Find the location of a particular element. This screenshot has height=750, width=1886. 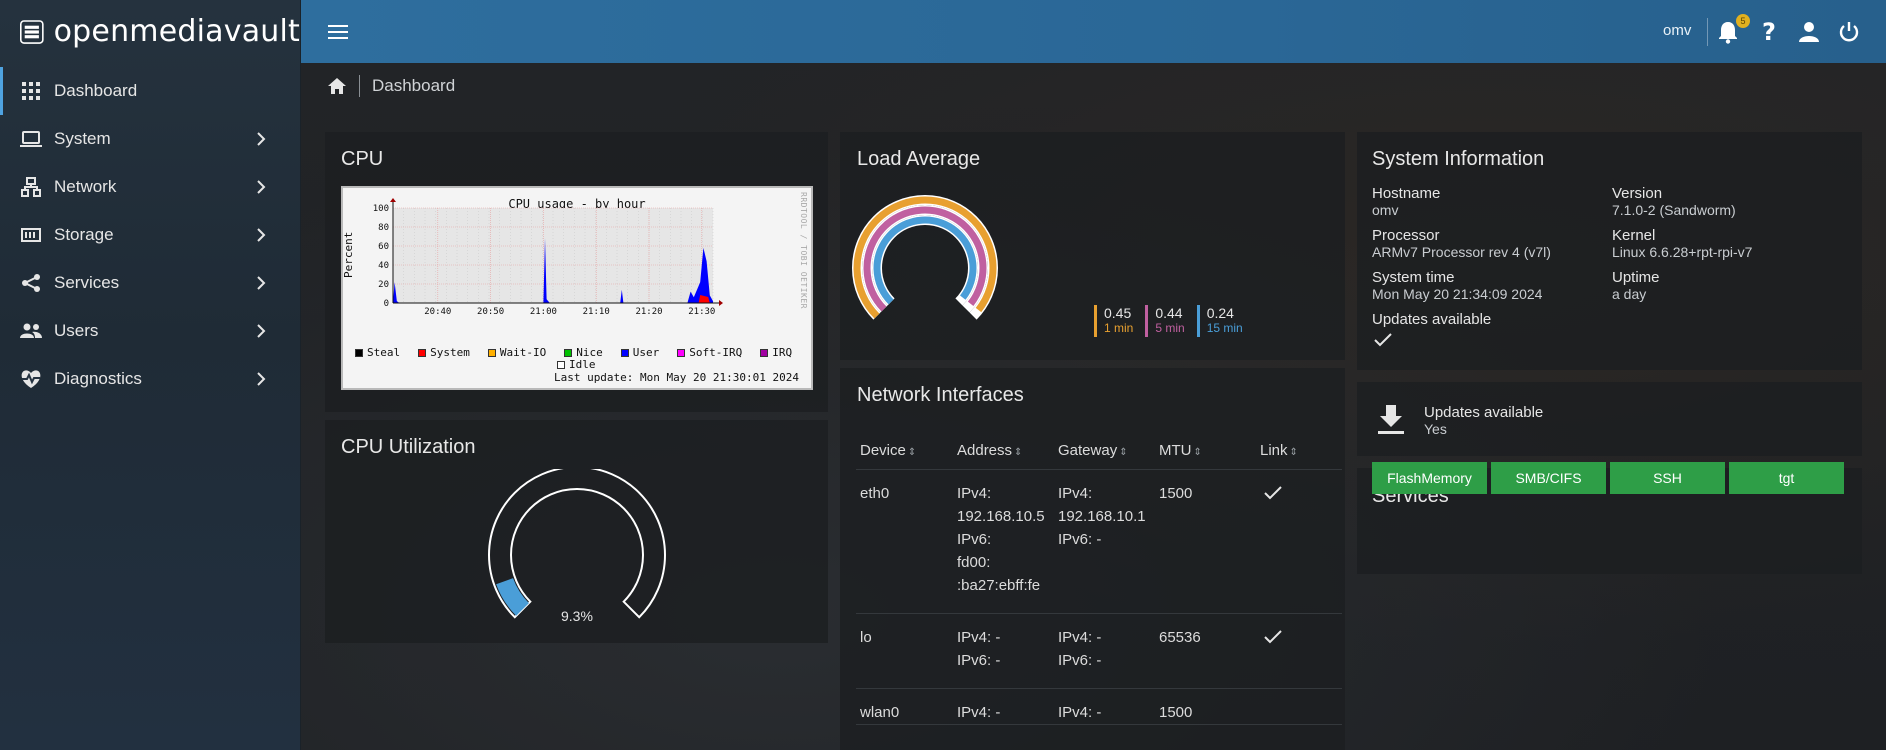

address-cell-line: IPv4: is located at coordinates (974, 493).